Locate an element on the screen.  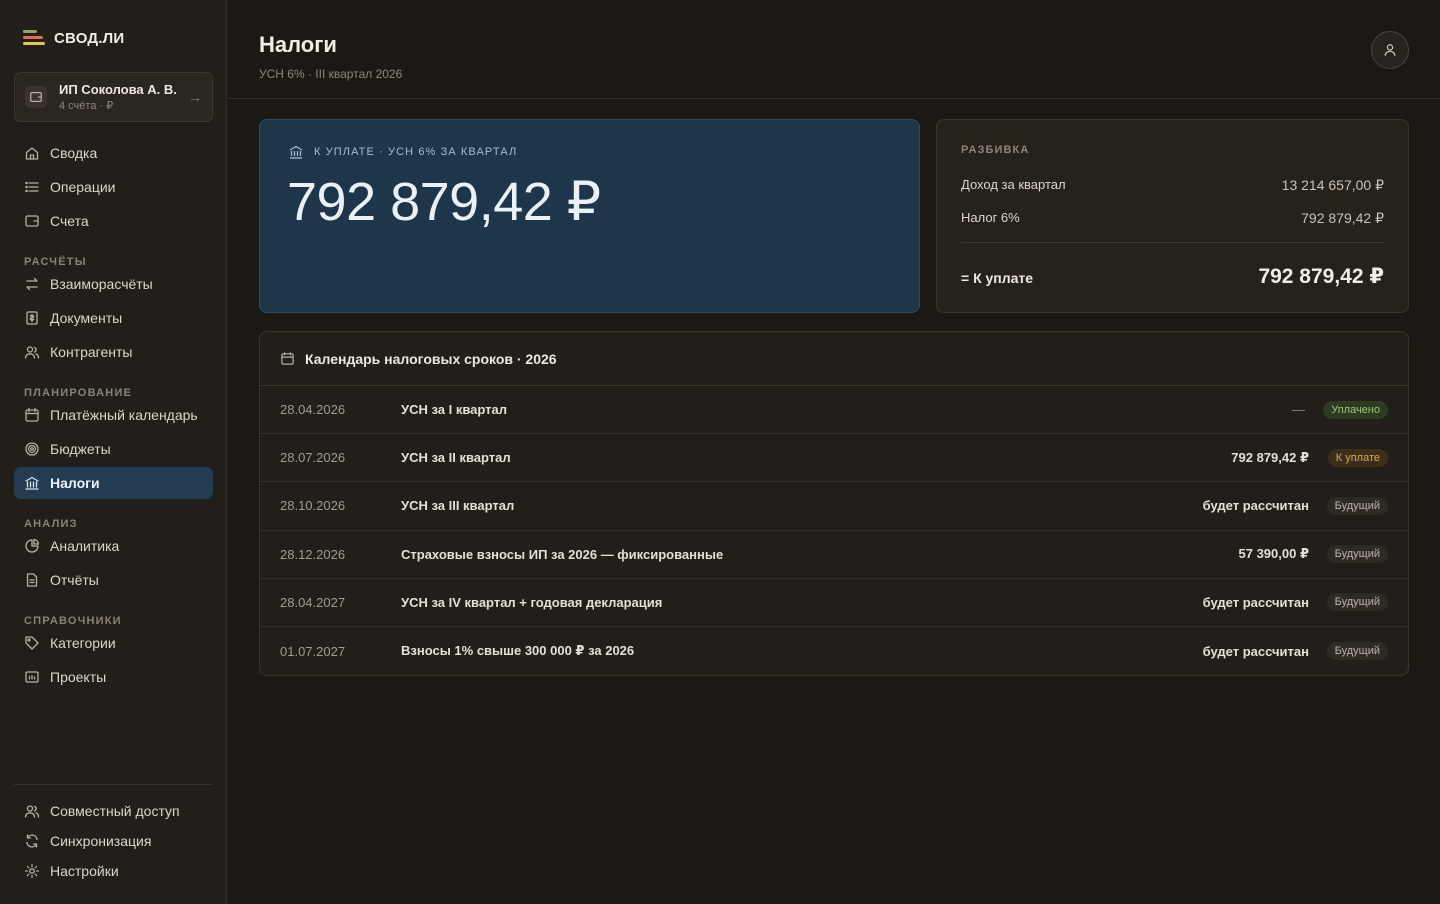
deadline-date: 28.07.2026 is located at coordinates (313, 458).